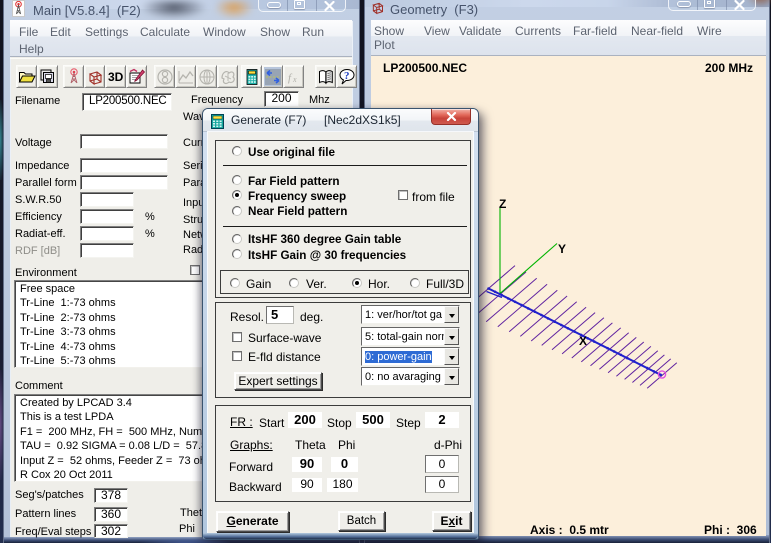 This screenshot has width=771, height=543. What do you see at coordinates (502, 204) in the screenshot?
I see `svg-text: Z` at bounding box center [502, 204].